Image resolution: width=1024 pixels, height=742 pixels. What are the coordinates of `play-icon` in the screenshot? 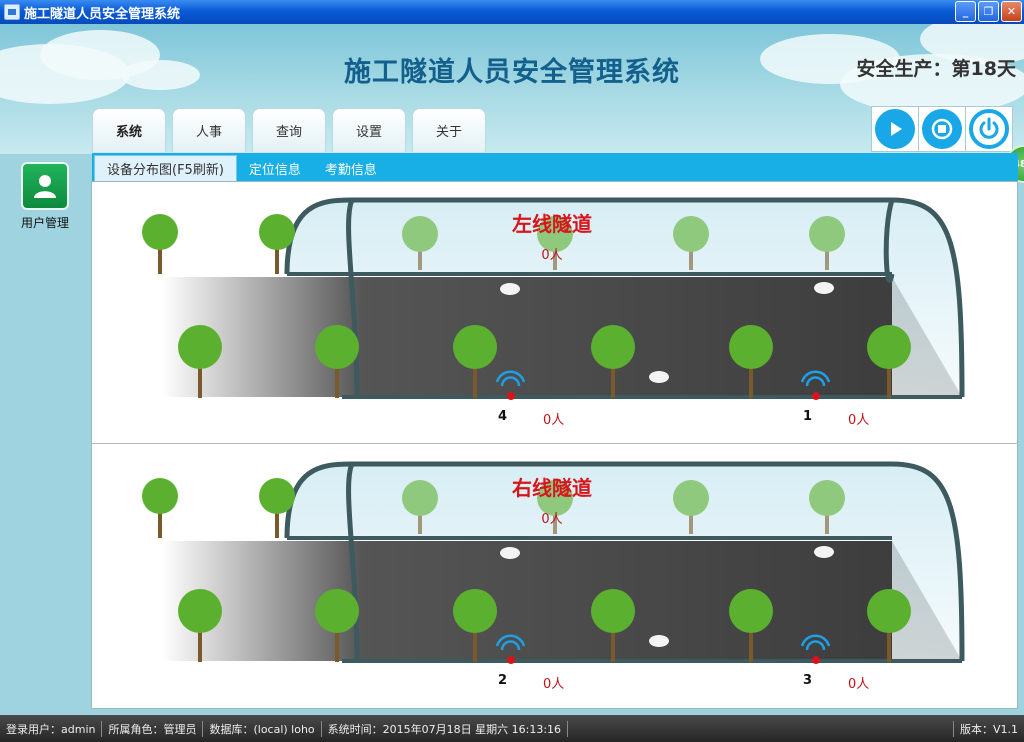 It's located at (896, 129).